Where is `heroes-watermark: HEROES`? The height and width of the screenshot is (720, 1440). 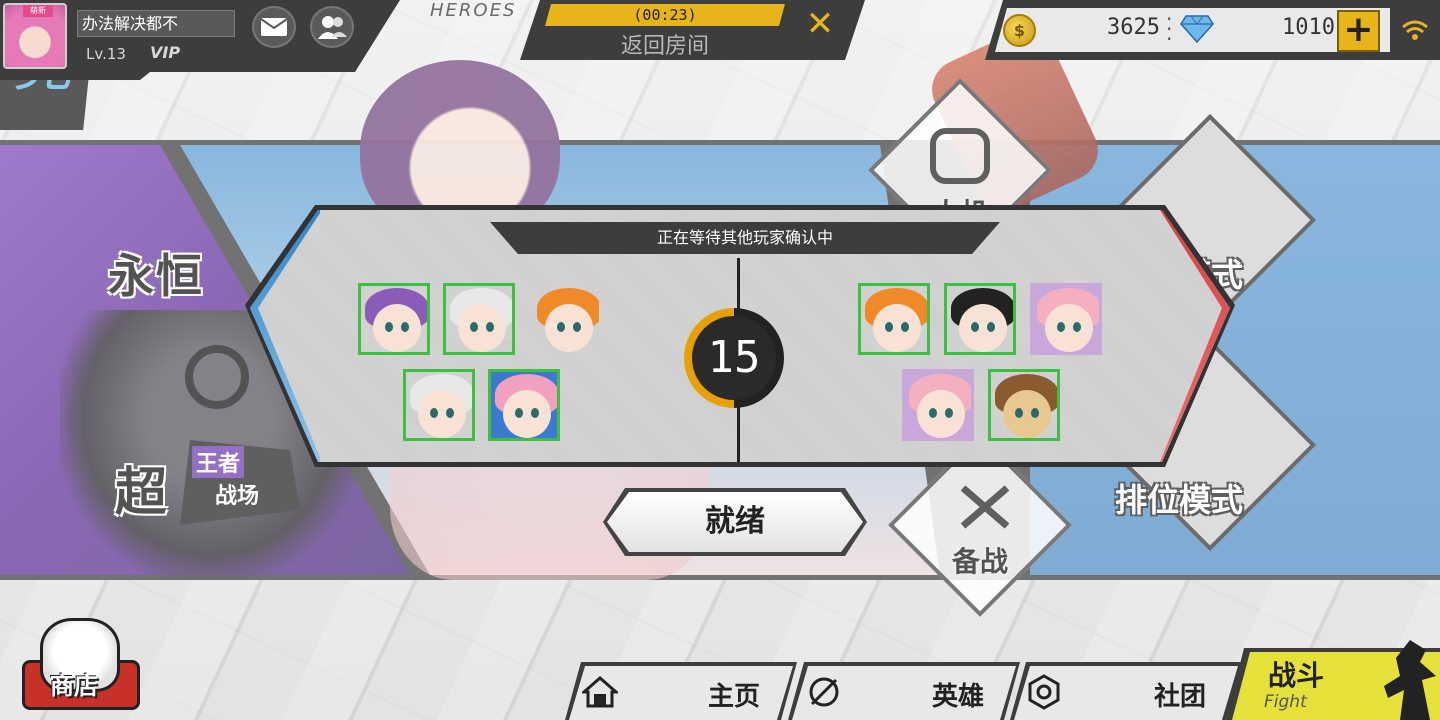 heroes-watermark: HEROES is located at coordinates (473, 10).